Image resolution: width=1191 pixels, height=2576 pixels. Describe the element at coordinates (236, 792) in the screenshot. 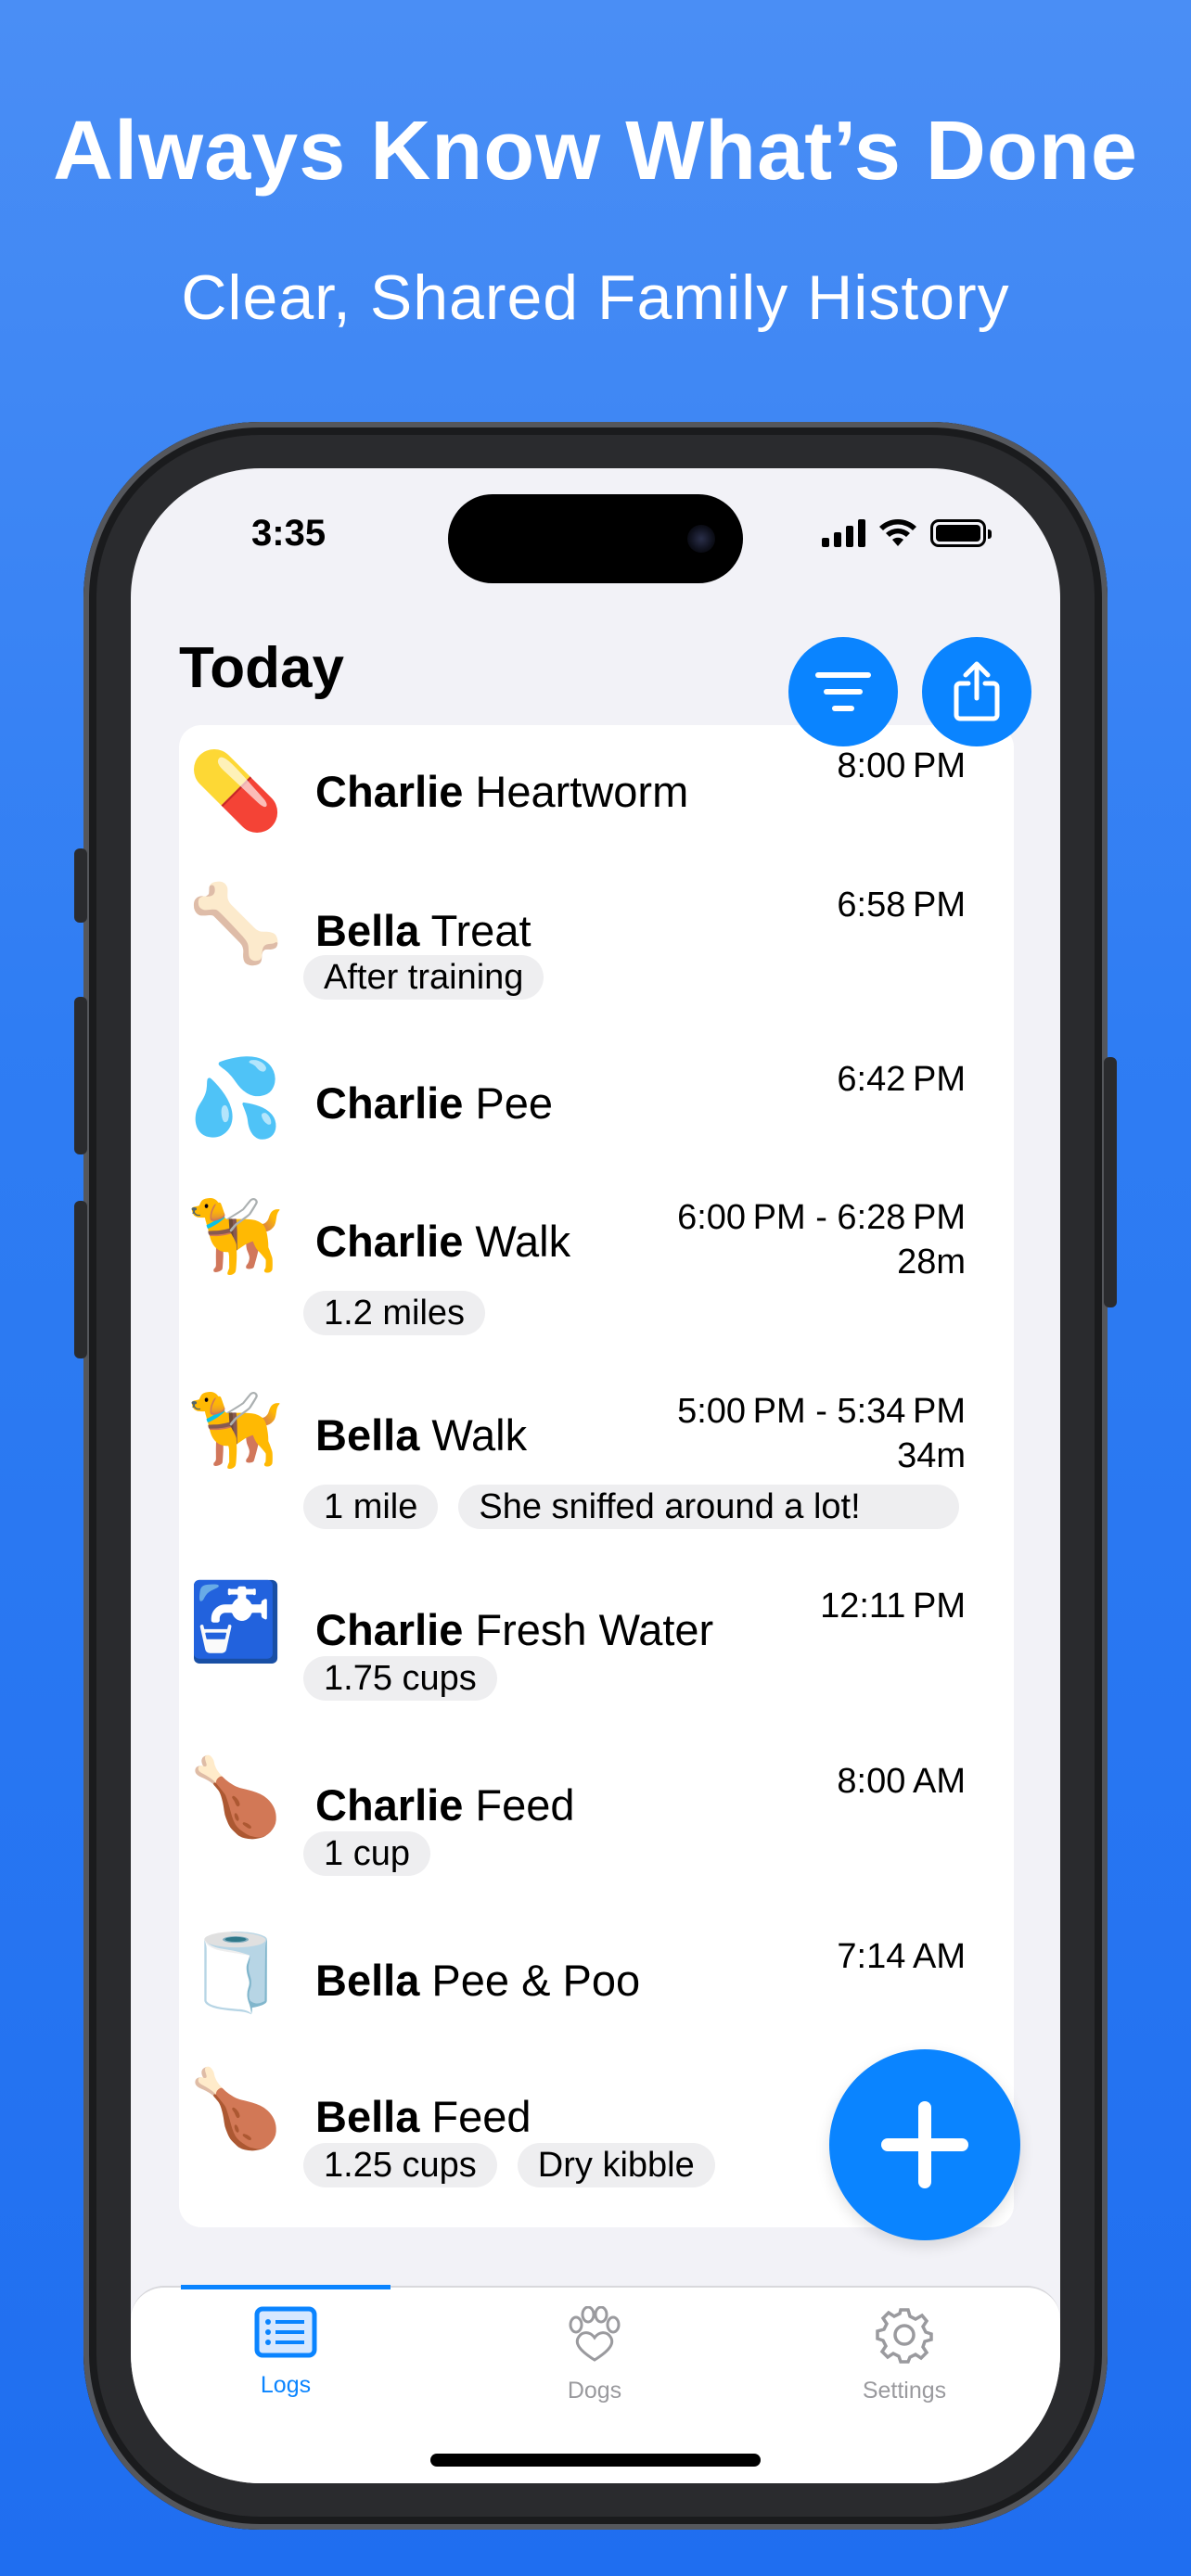

I see `pill-icon: 💊` at that location.